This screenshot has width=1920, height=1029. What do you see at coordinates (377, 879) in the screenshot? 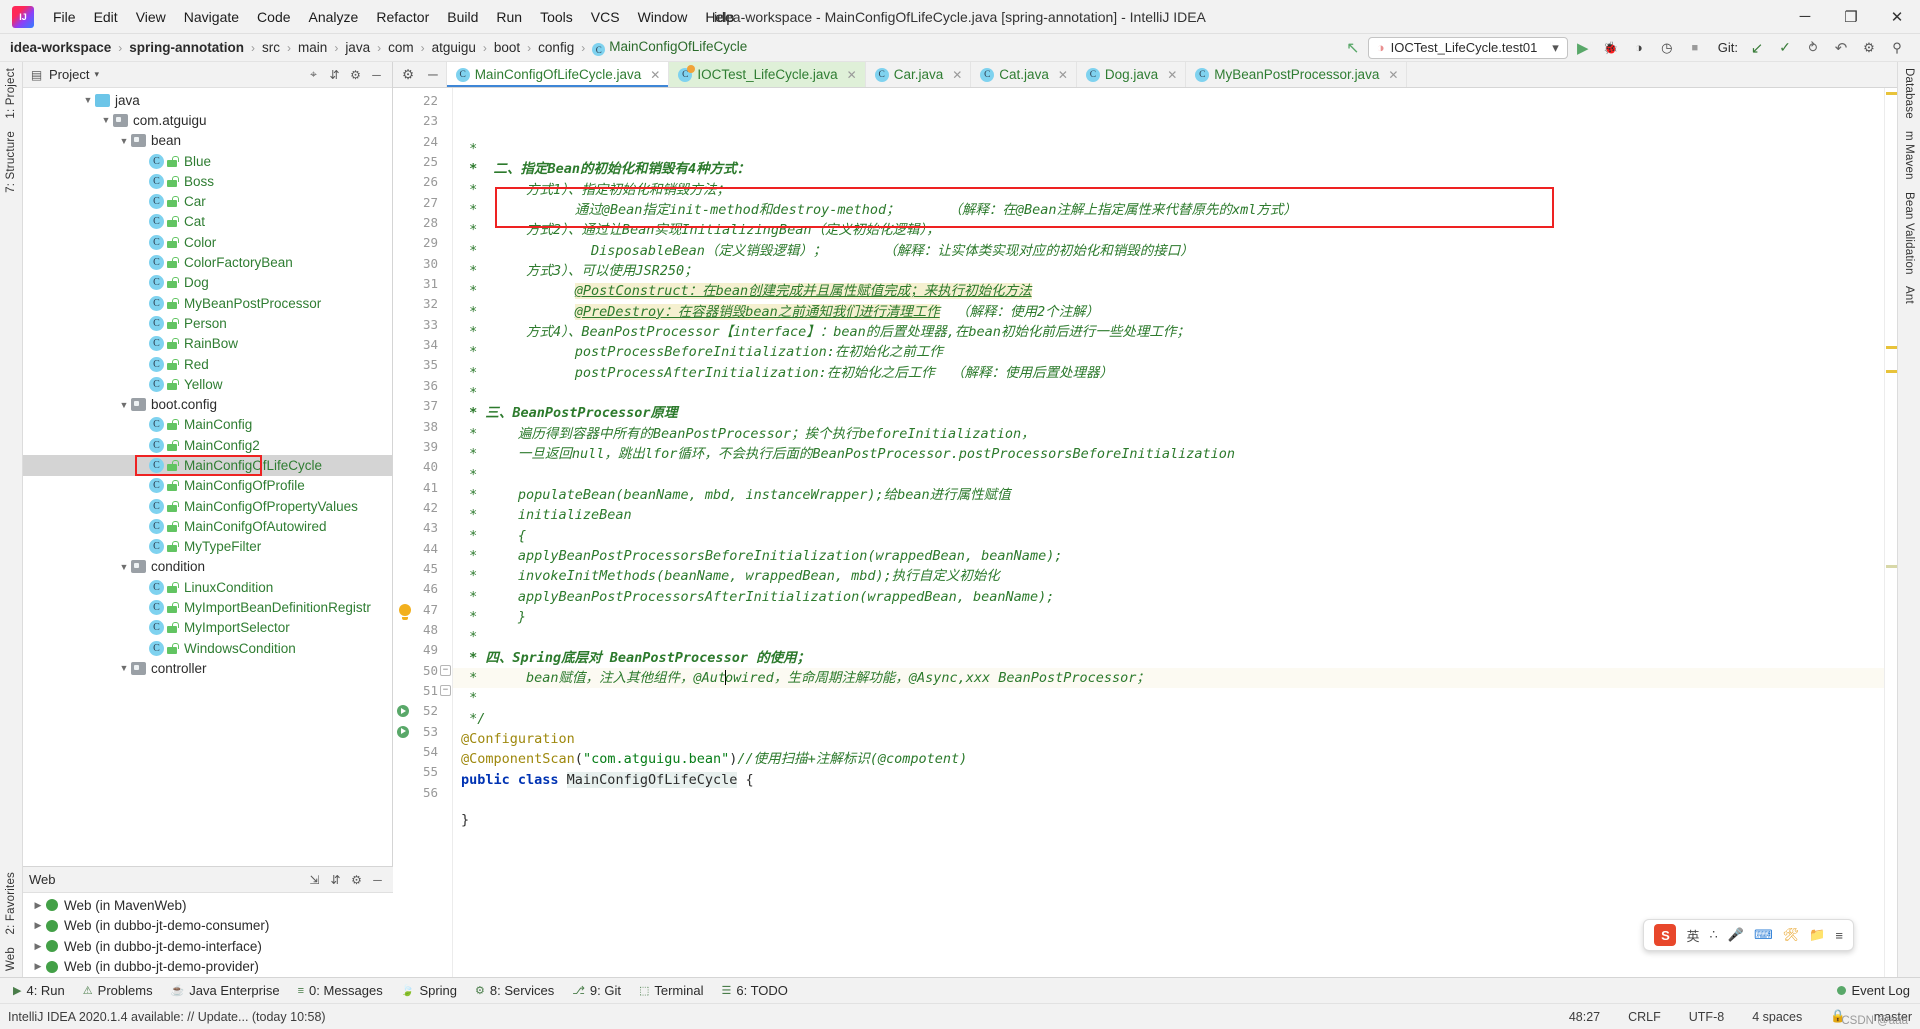
I see `hide-panel-icon: ─` at bounding box center [377, 879].